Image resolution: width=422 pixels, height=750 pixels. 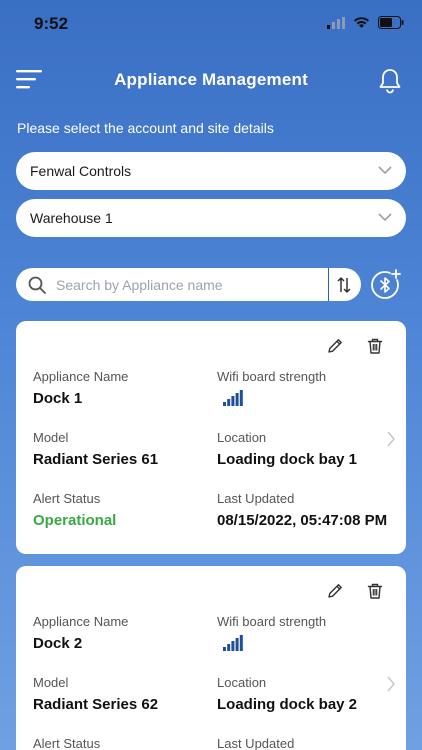 What do you see at coordinates (96, 704) in the screenshot?
I see `model-value: Radiant Series 62` at bounding box center [96, 704].